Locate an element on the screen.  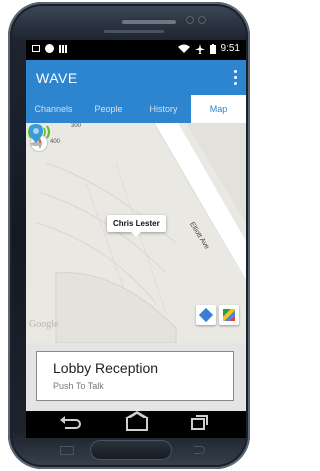
front-camera is located at coordinates (202, 20).